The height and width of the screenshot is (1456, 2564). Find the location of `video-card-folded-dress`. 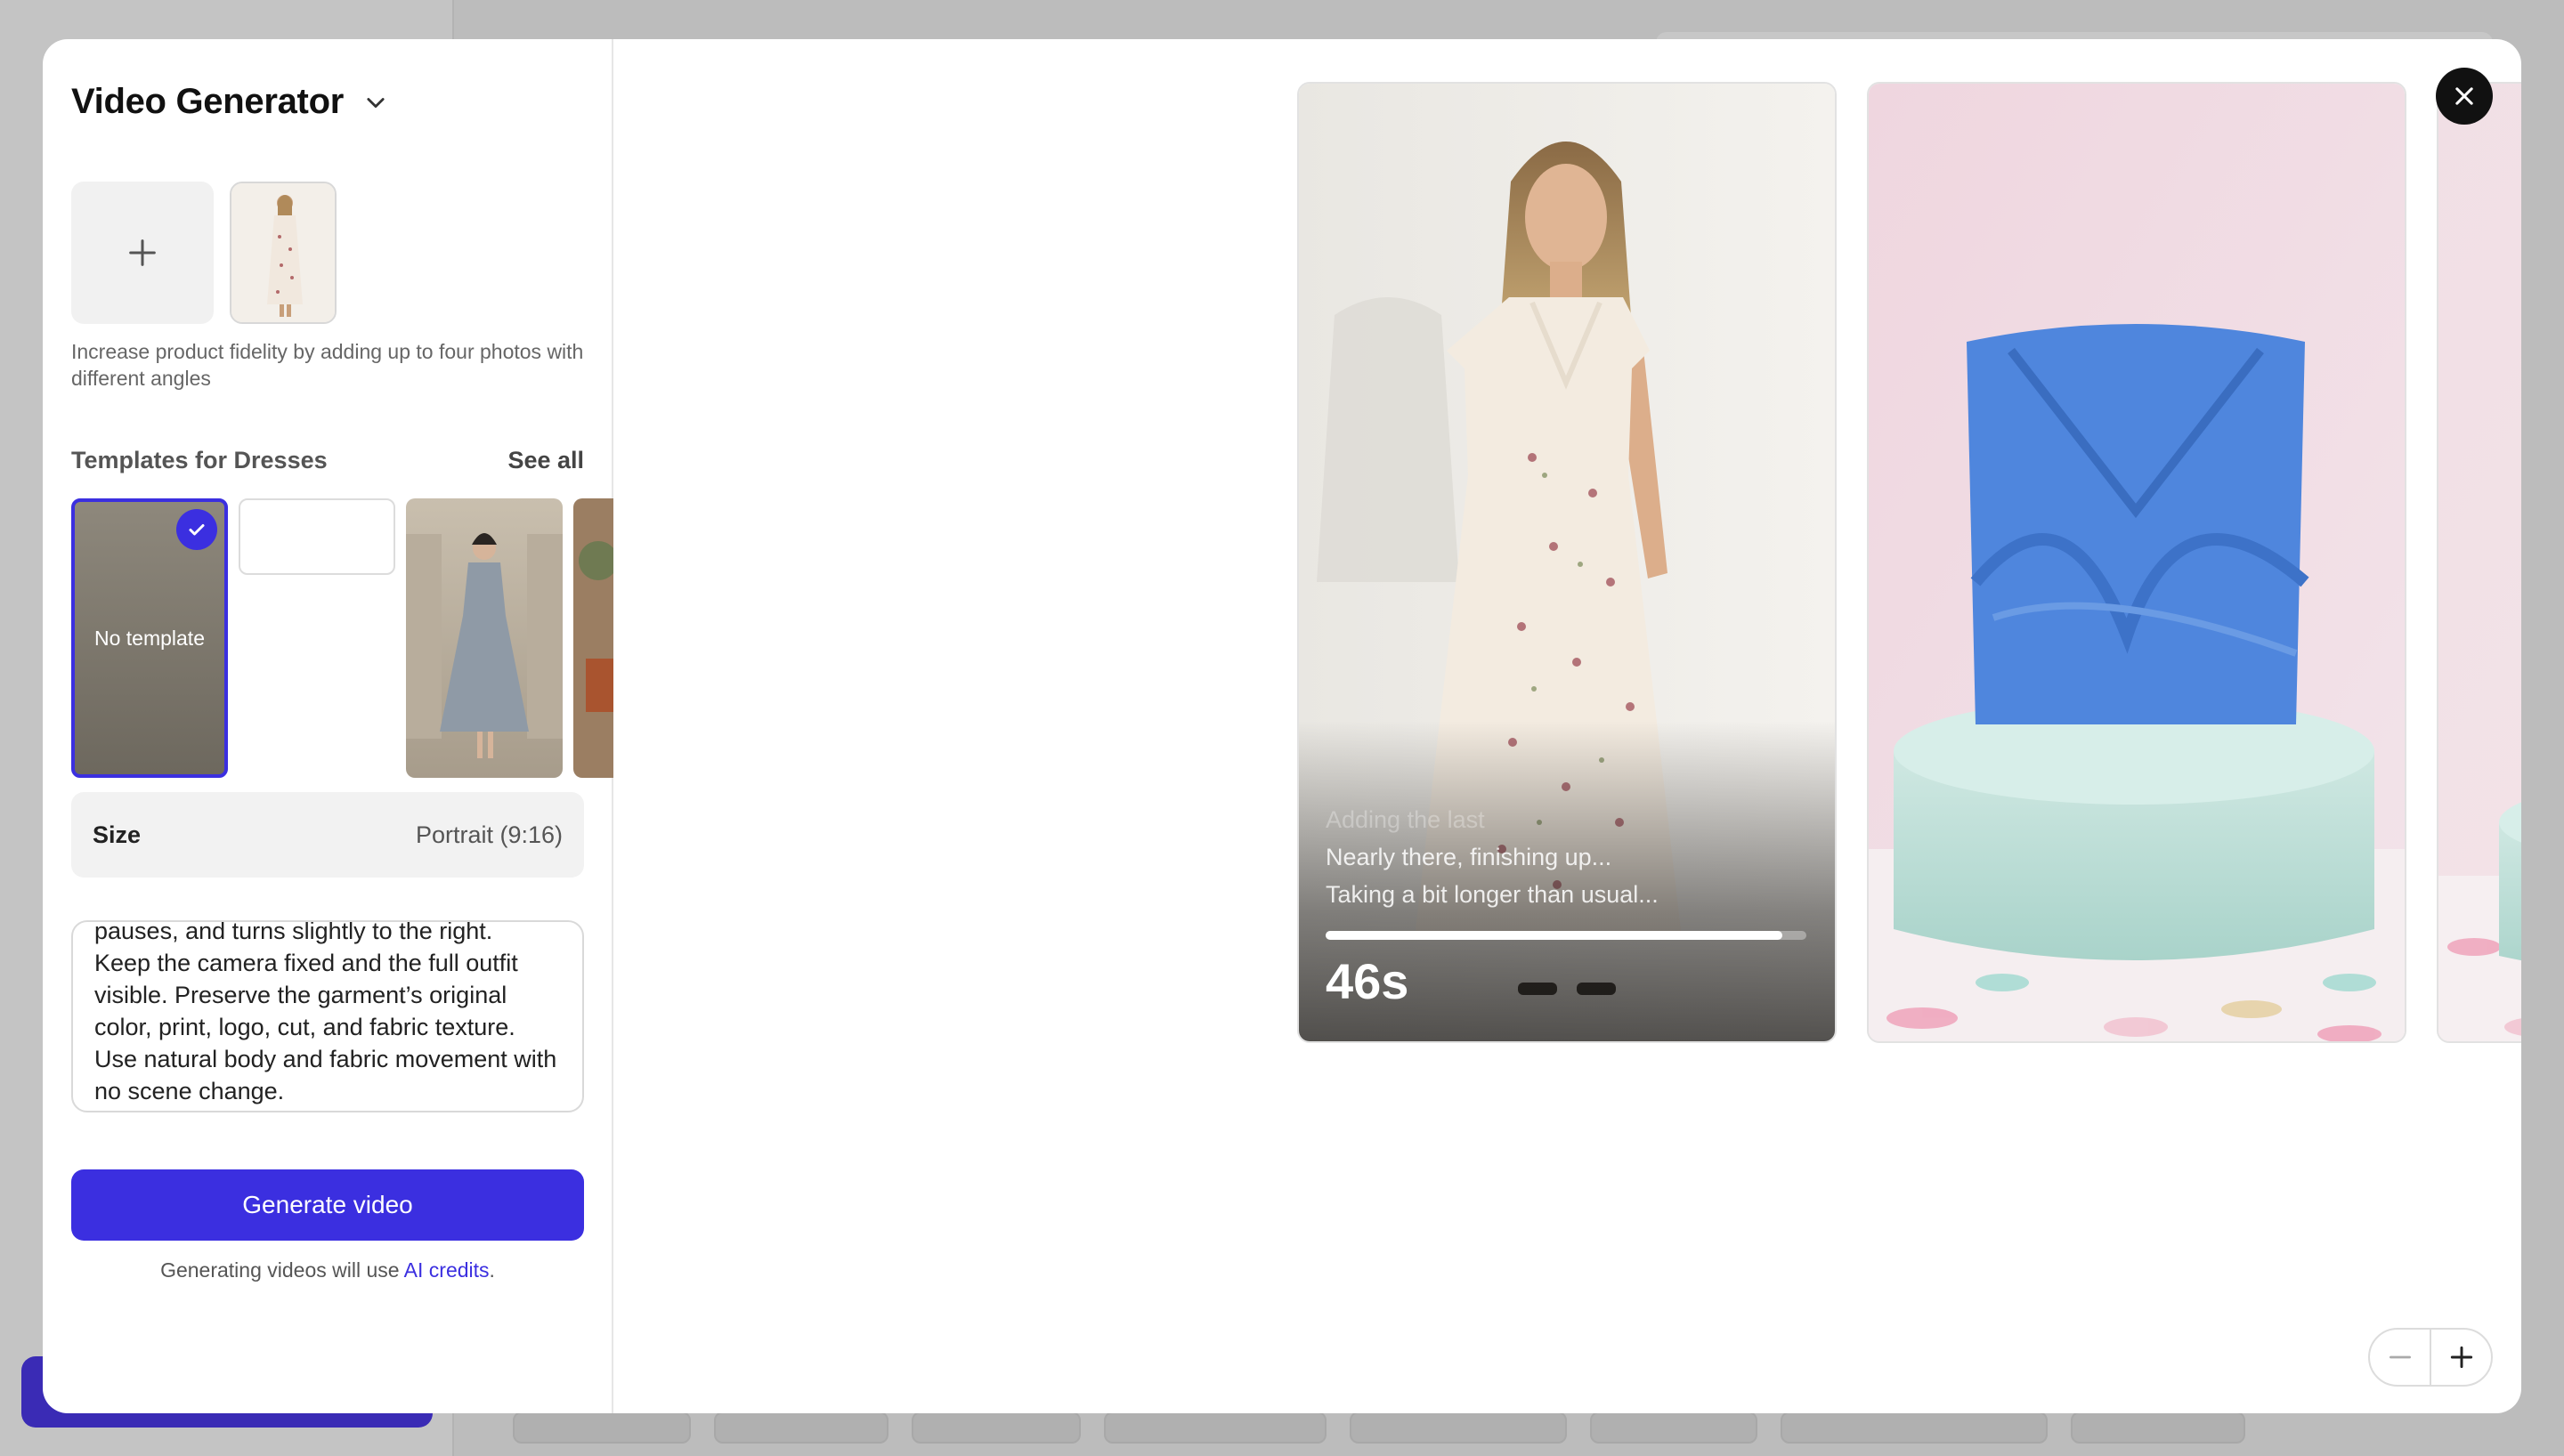

video-card-folded-dress is located at coordinates (2136, 562).